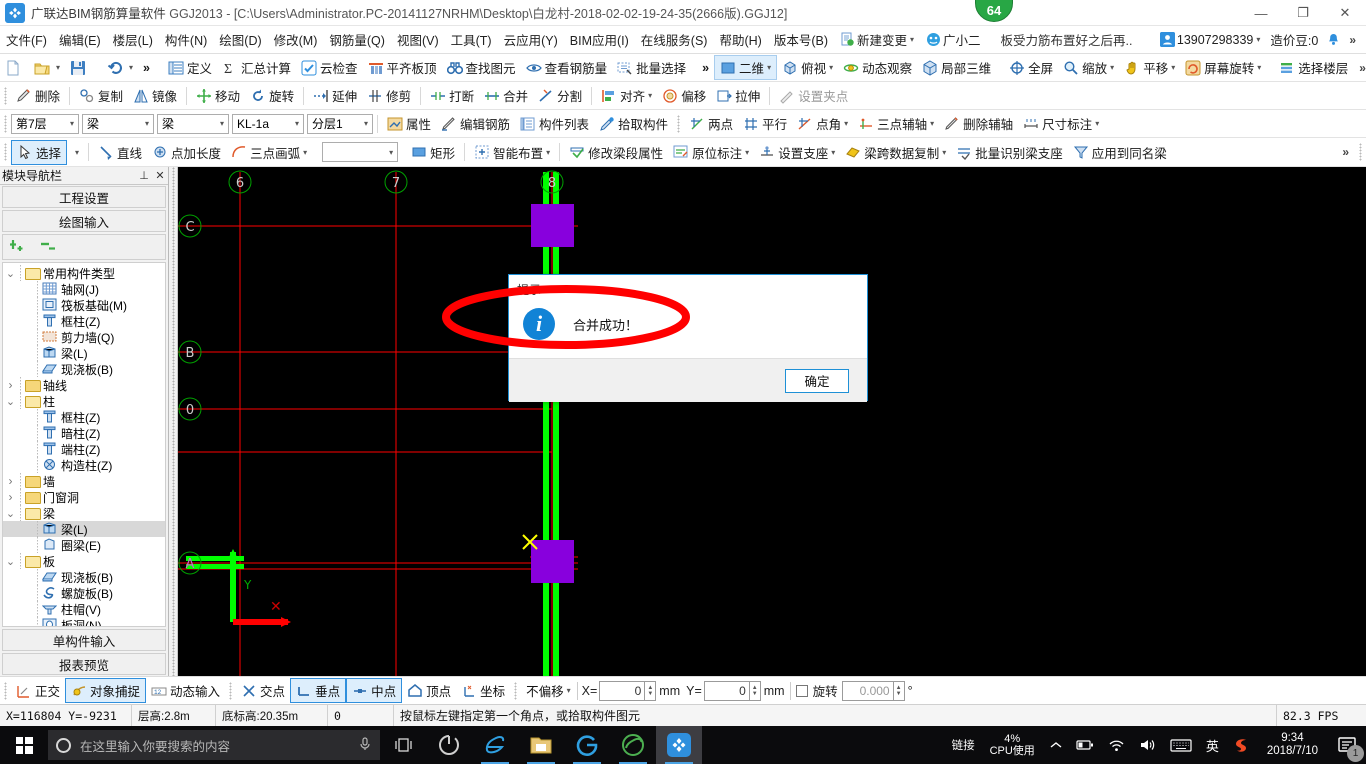  Describe the element at coordinates (1085, 745) in the screenshot. I see `battery-icon` at that location.